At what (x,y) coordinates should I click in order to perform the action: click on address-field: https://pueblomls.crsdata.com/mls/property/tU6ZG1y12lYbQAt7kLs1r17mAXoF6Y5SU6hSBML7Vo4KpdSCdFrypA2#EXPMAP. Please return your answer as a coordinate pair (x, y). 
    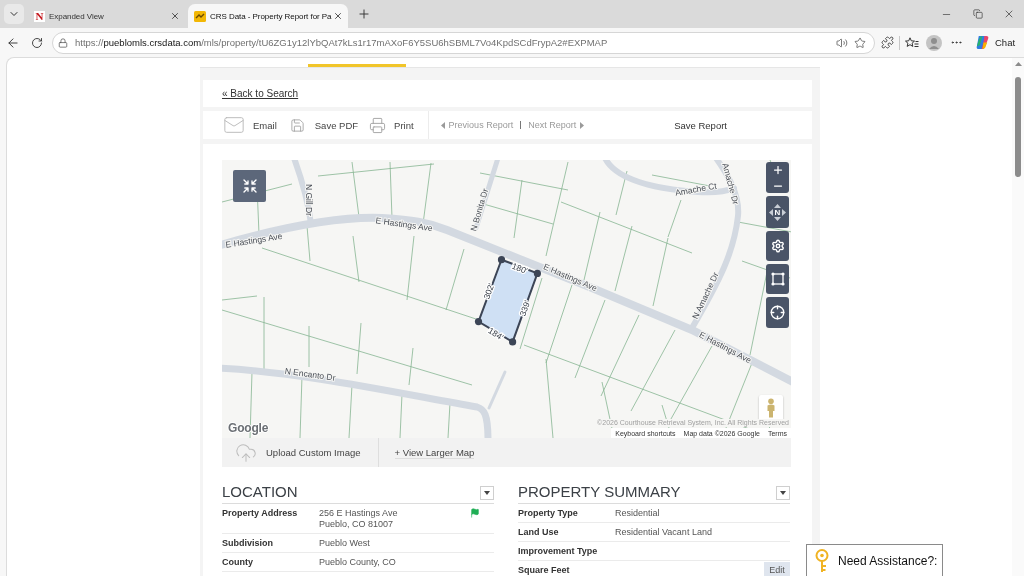
    Looking at the image, I should click on (463, 42).